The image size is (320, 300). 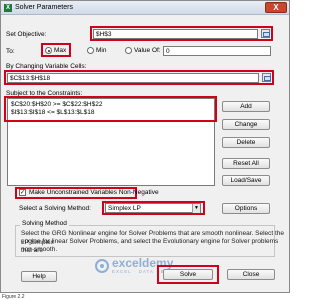 I want to click on chevron-down-icon: ▼, so click(x=196, y=208).